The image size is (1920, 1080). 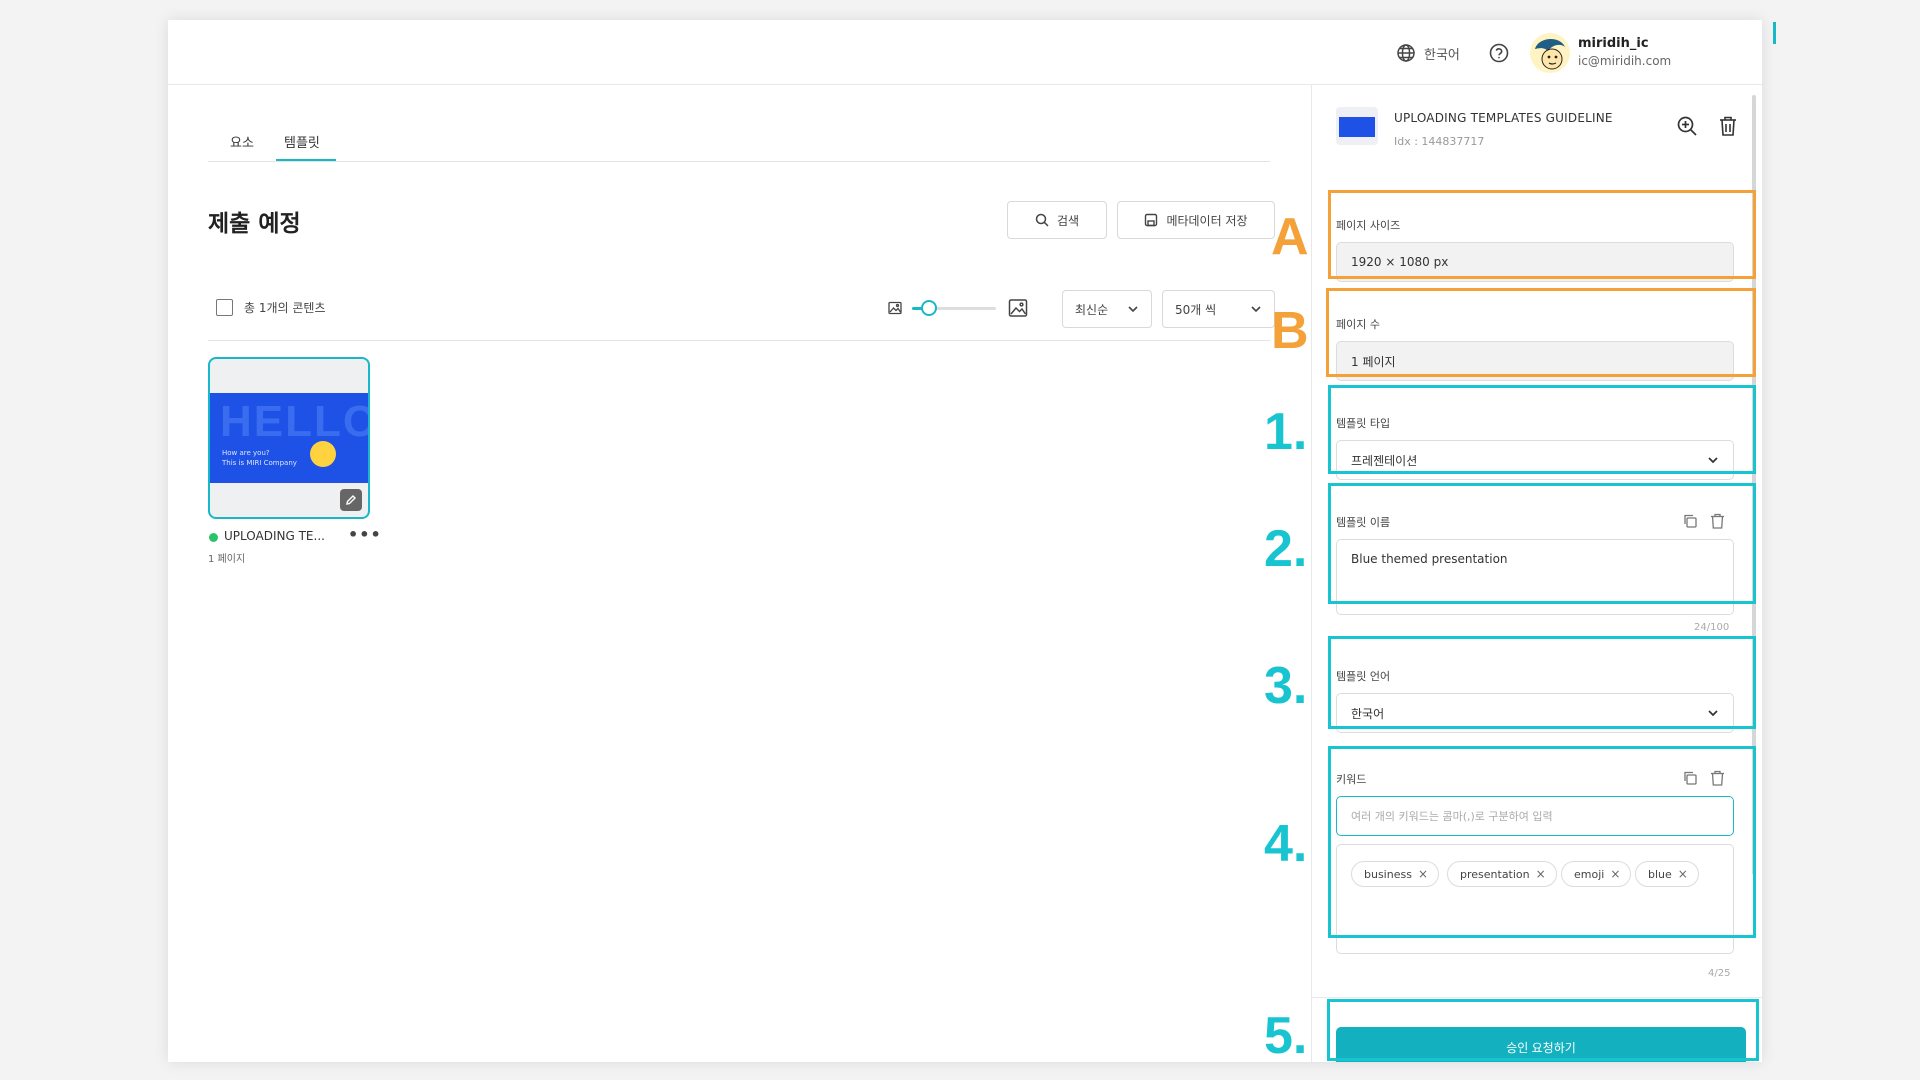 What do you see at coordinates (1286, 844) in the screenshot?
I see `annotation-label-4: 4.` at bounding box center [1286, 844].